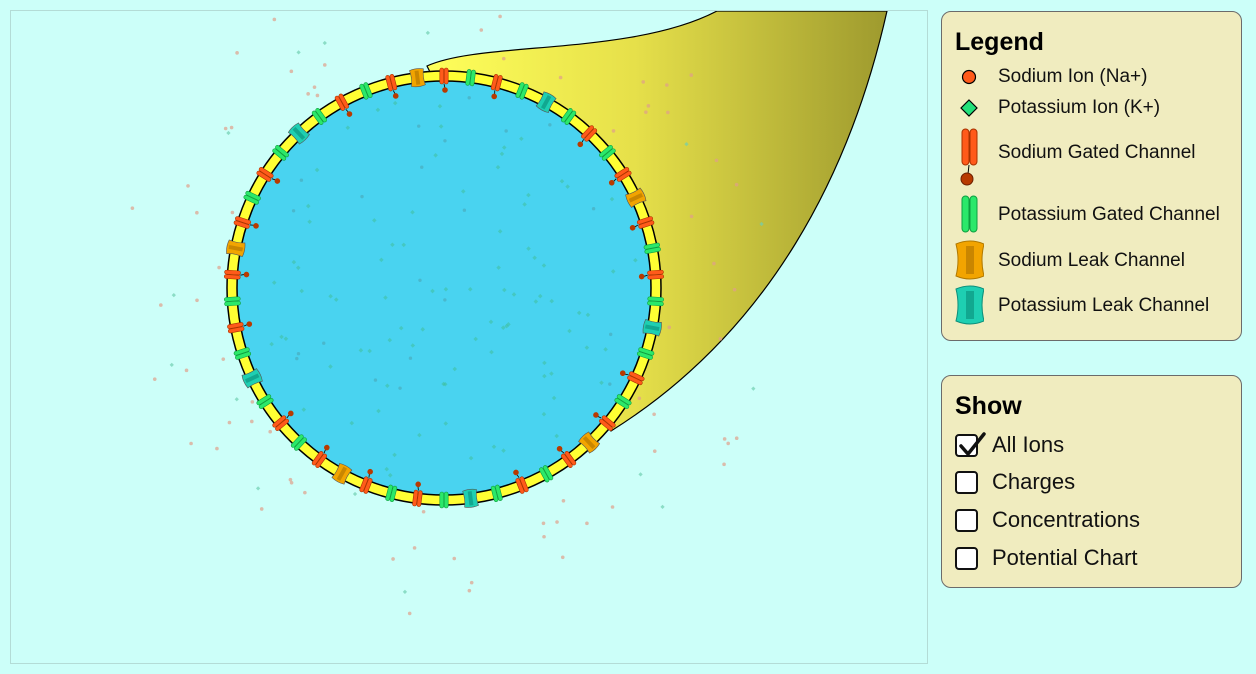 This screenshot has width=1256, height=674. I want to click on all-ions-checkbox, so click(970, 444).